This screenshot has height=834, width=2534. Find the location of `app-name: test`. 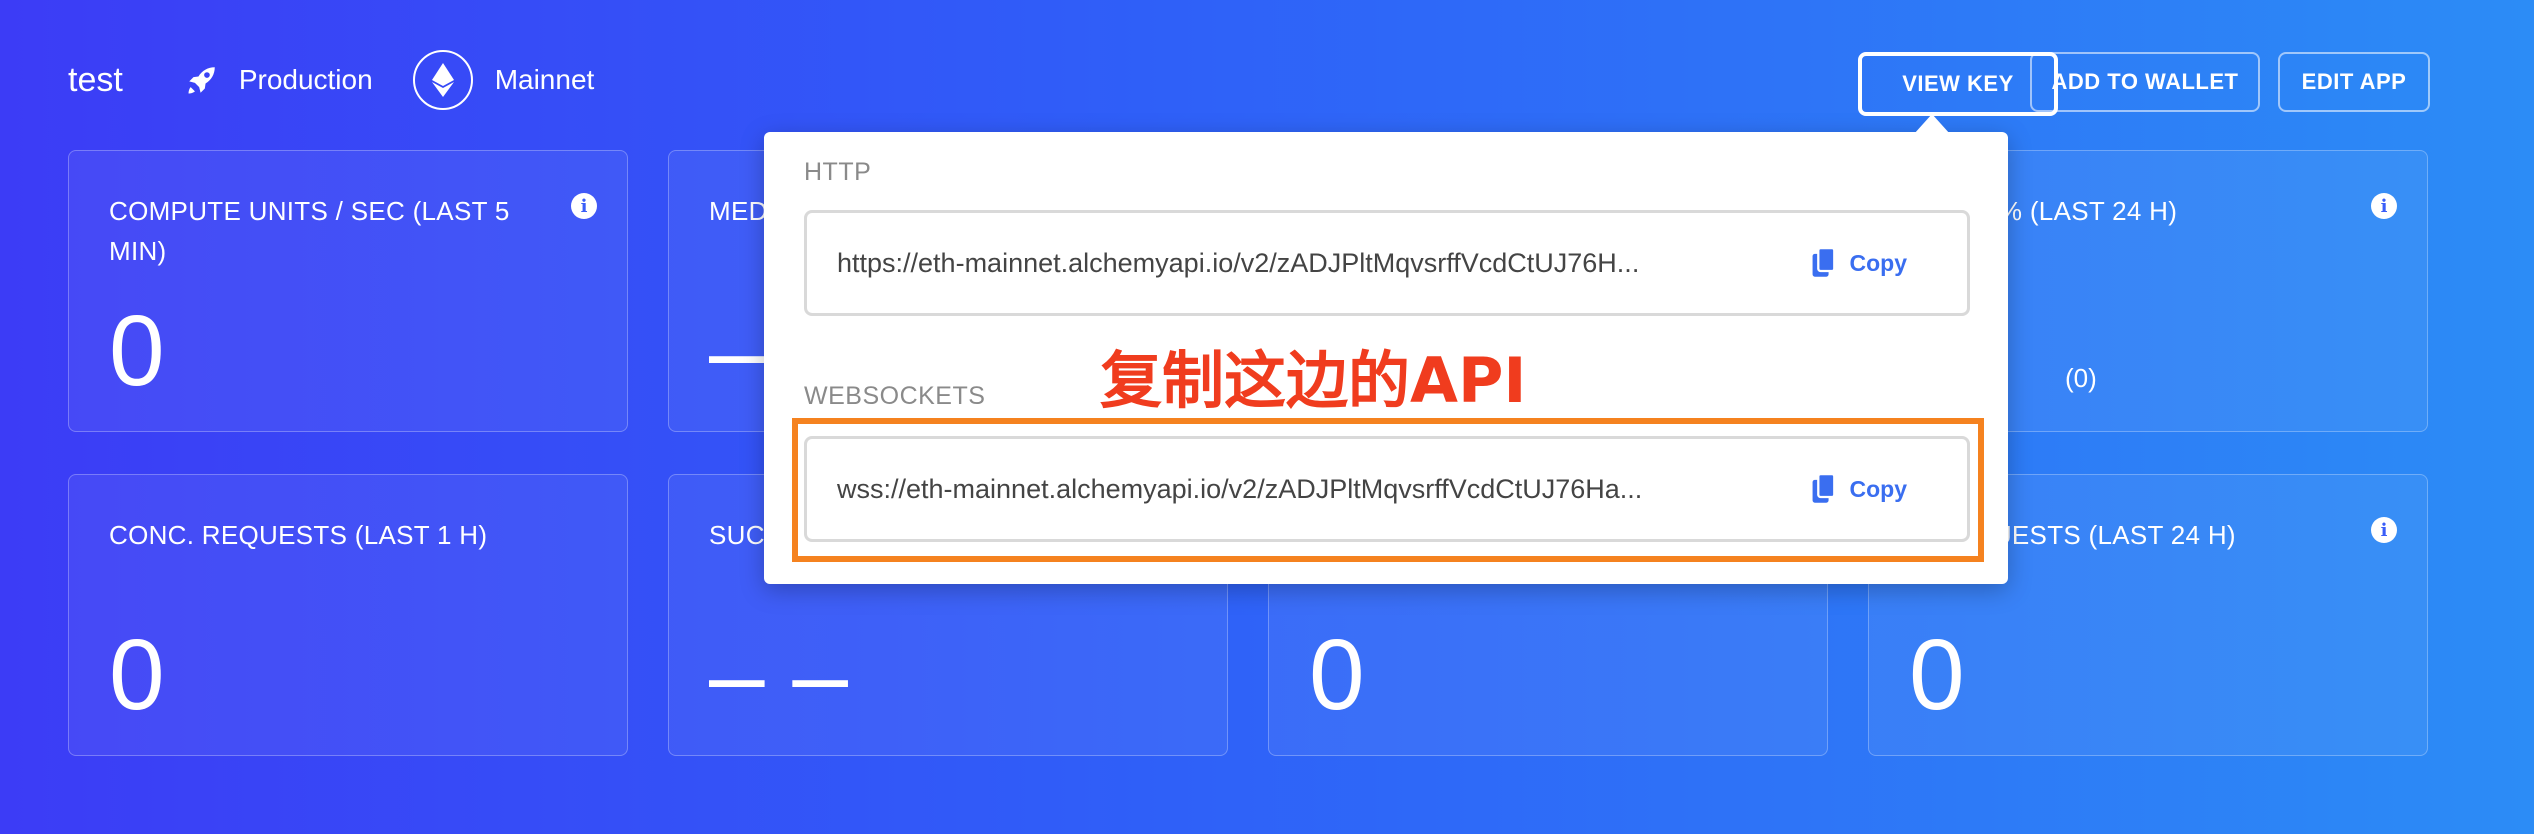

app-name: test is located at coordinates (95, 79).